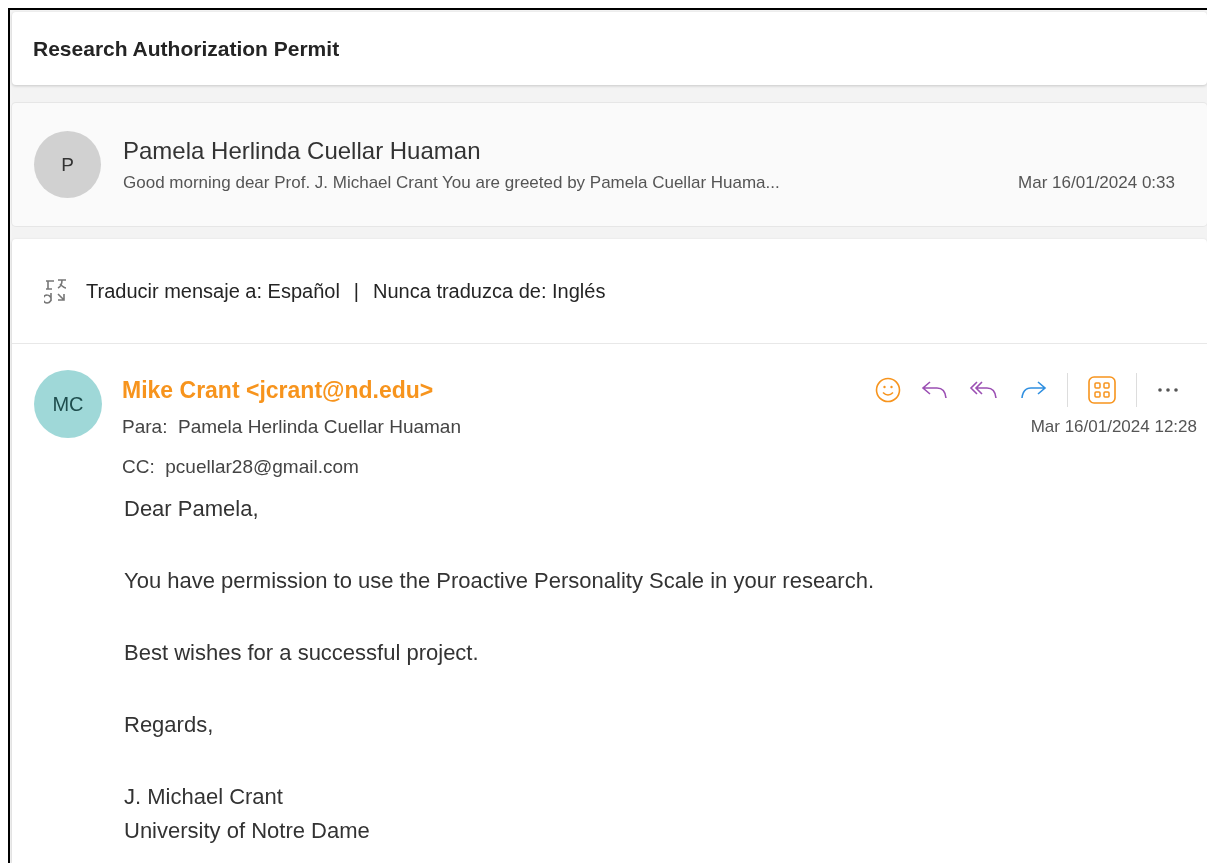 The width and height of the screenshot is (1207, 863). What do you see at coordinates (1097, 182) in the screenshot?
I see `message-date: Mar 16/01/2024 0:33` at bounding box center [1097, 182].